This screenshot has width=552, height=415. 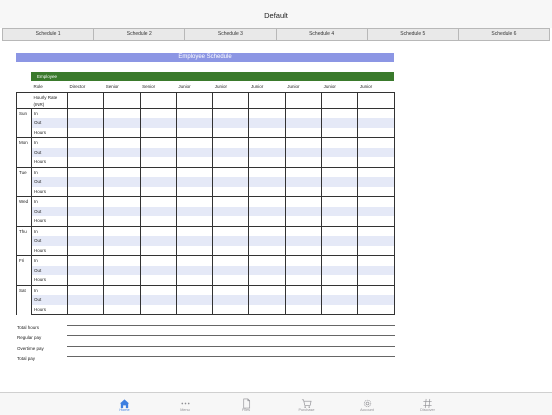 What do you see at coordinates (122, 87) in the screenshot?
I see `role-column-header: Senior` at bounding box center [122, 87].